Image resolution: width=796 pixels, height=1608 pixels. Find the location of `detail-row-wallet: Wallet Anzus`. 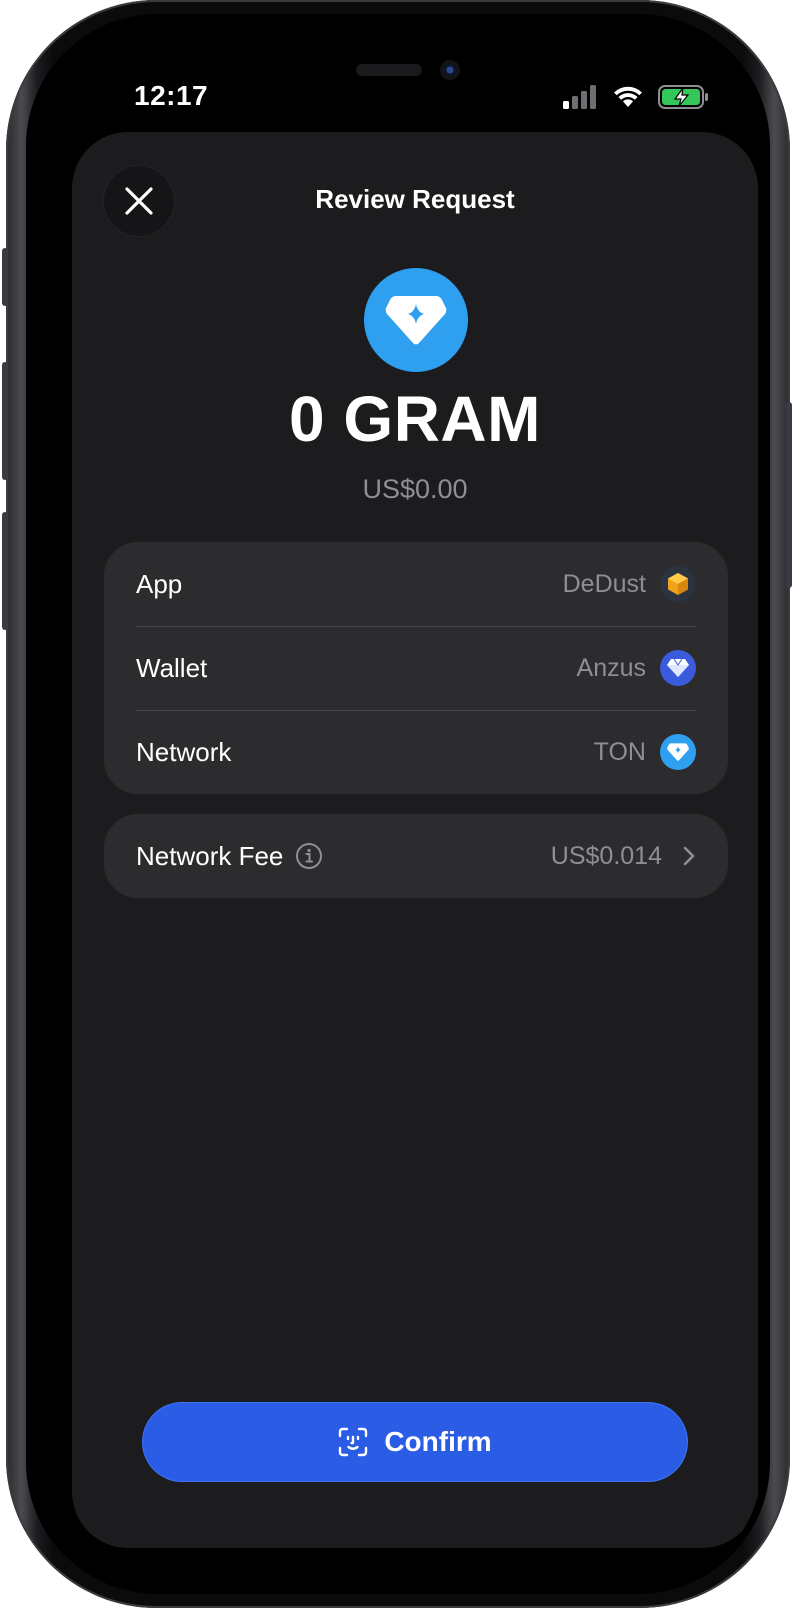

detail-row-wallet: Wallet Anzus is located at coordinates (416, 668).